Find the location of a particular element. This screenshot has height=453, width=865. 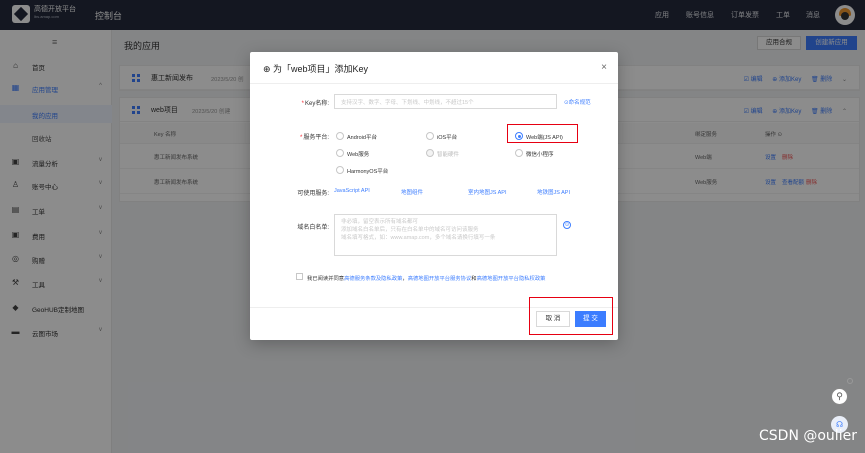

radio-smart-hardware is located at coordinates (430, 153).